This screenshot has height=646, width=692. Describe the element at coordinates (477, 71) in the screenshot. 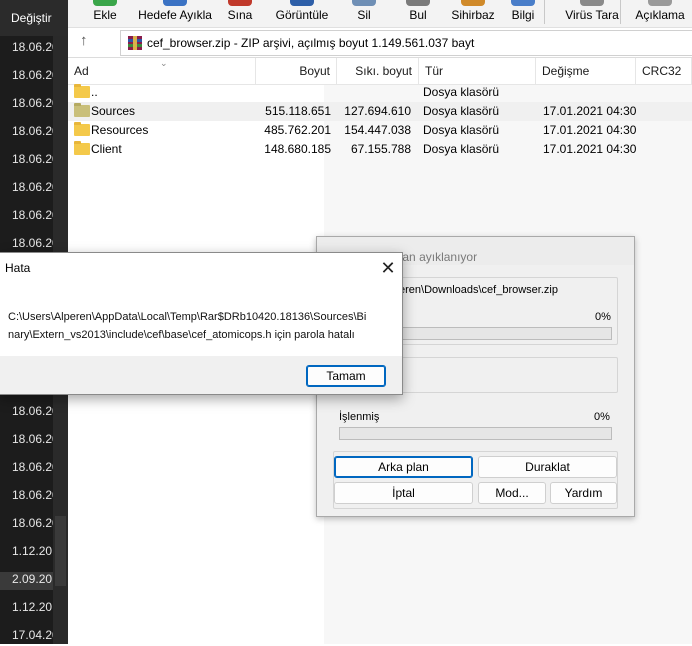

I see `column-header: Tür` at that location.